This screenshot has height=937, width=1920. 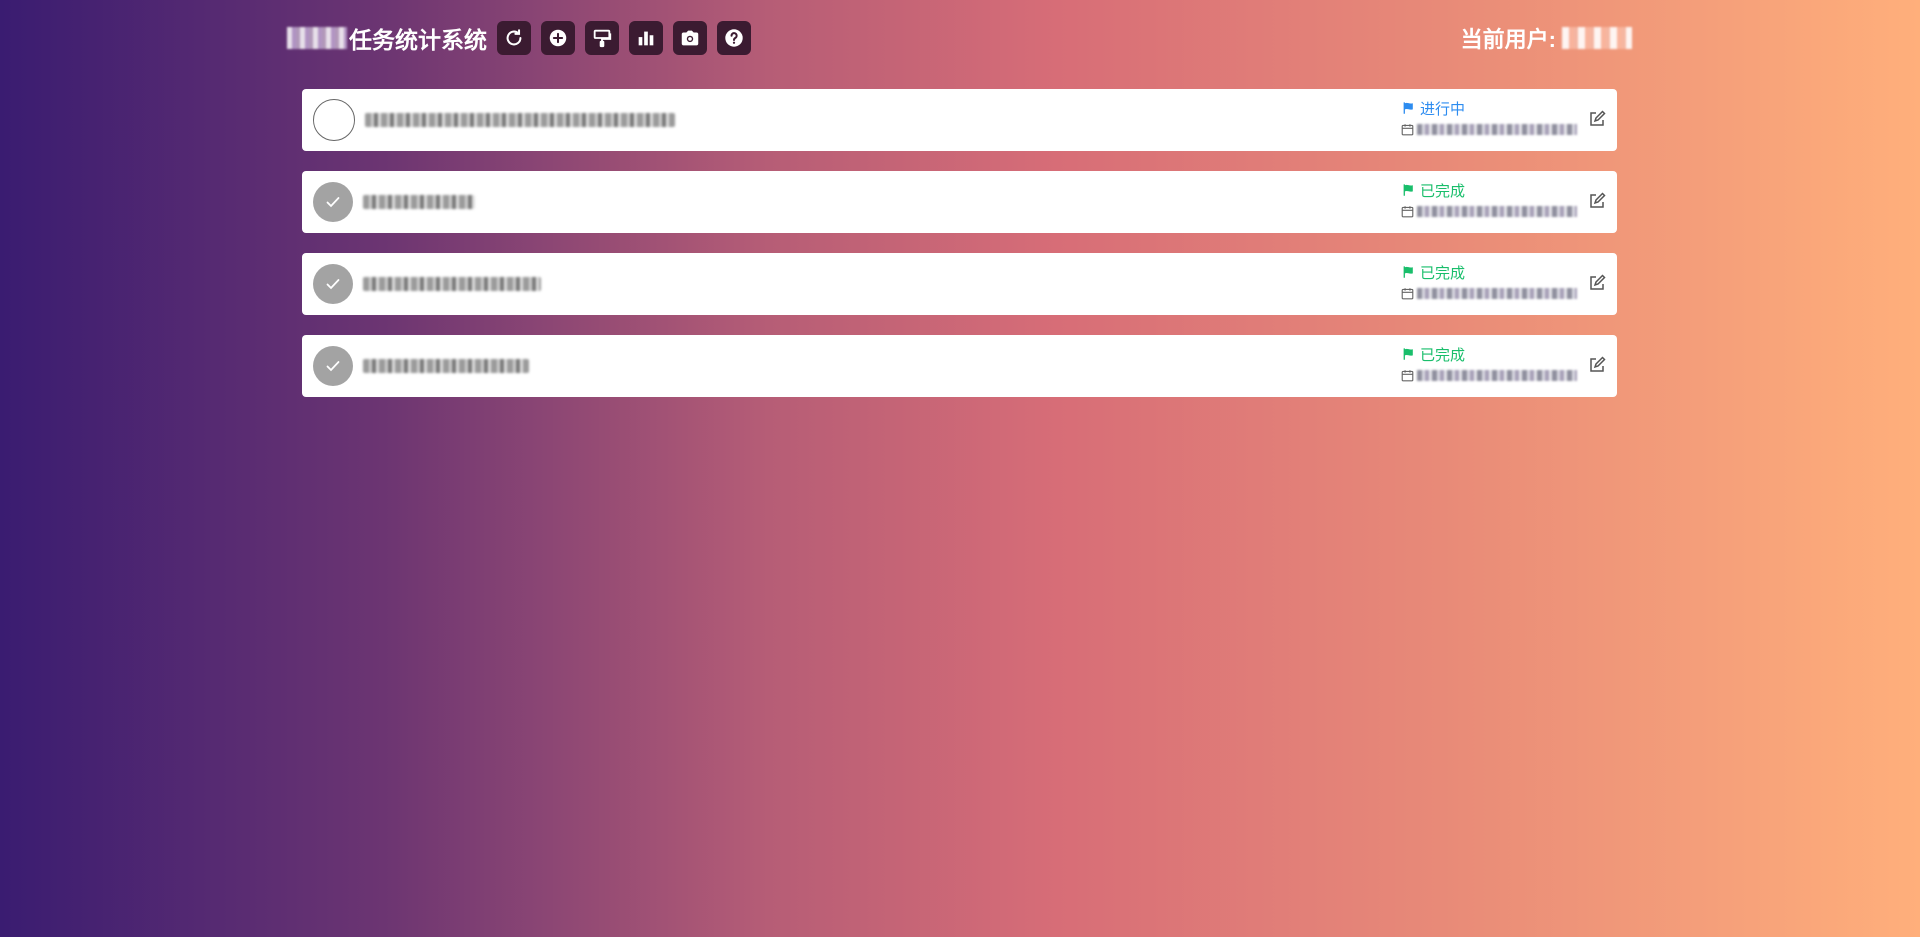 What do you see at coordinates (1491, 108) in the screenshot?
I see `status-badge: 进行中` at bounding box center [1491, 108].